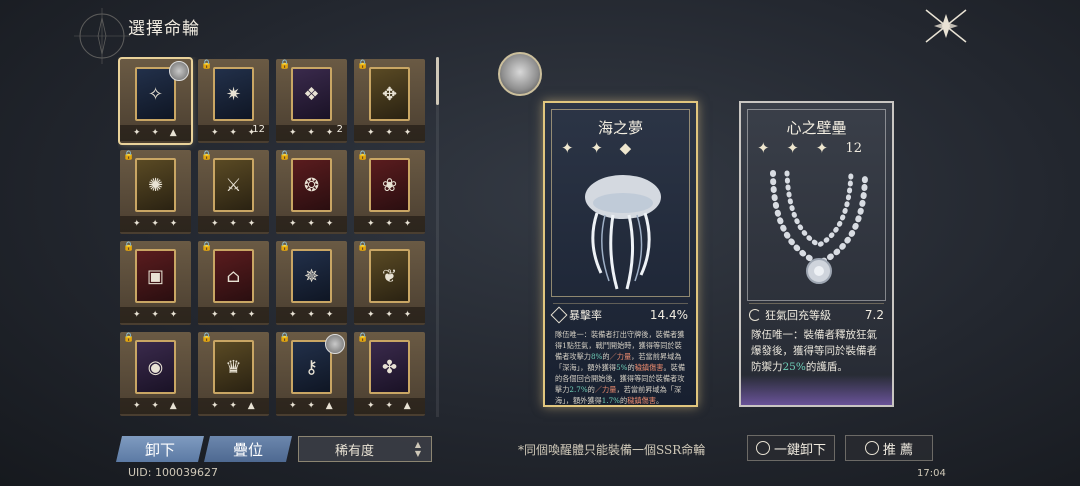 This screenshot has height=486, width=1080. What do you see at coordinates (311, 374) in the screenshot?
I see `wheel-card: ⚷ 🔒 ✦ ✦ ▲` at bounding box center [311, 374].